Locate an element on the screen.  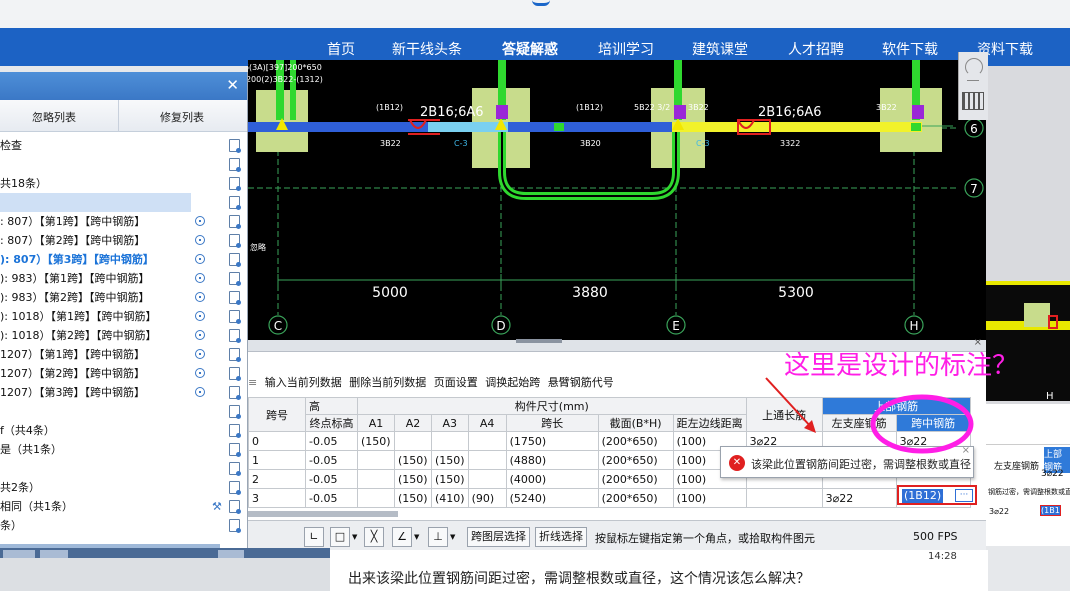
tree-row: 相同（共1条） ⚒ is located at coordinates (124, 506).